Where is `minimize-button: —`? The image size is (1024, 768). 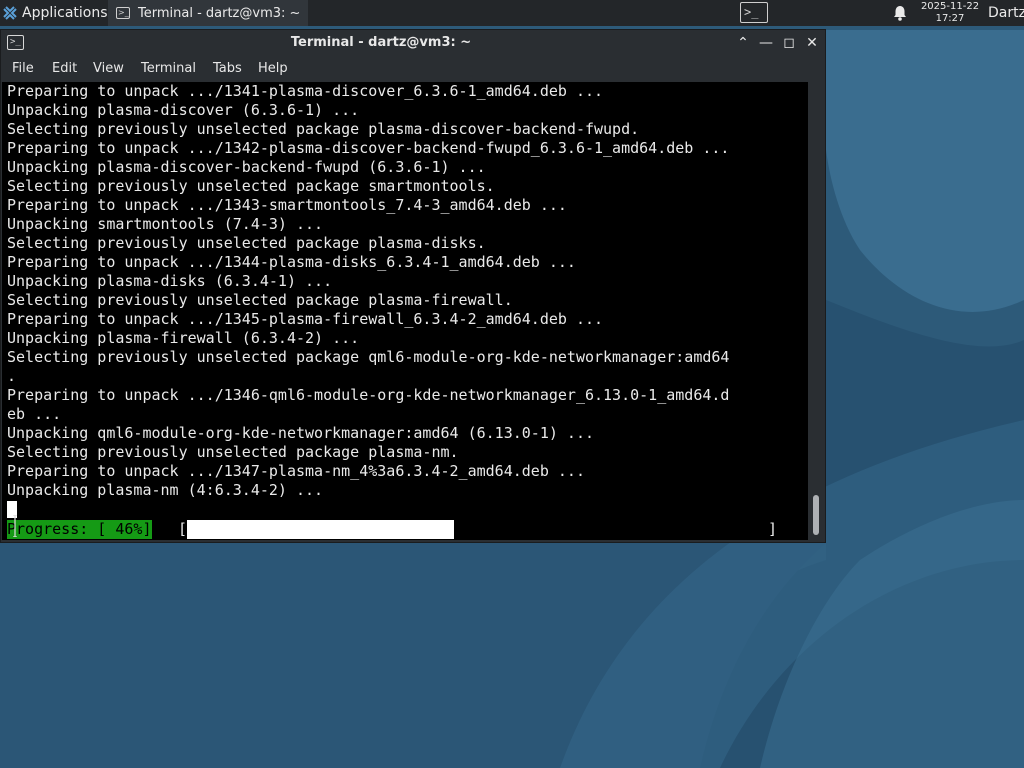
minimize-button: — is located at coordinates (766, 43).